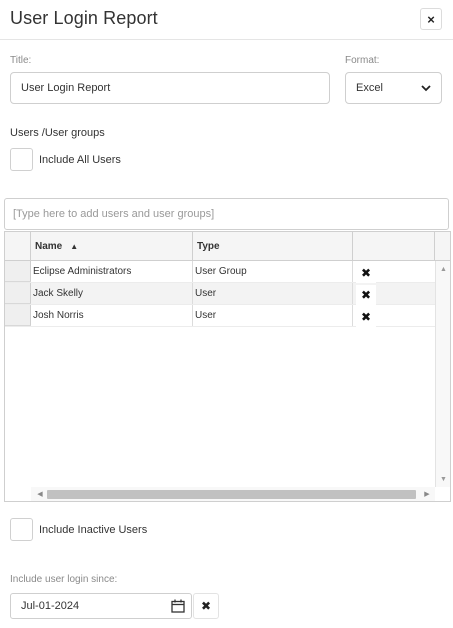 The width and height of the screenshot is (453, 628). Describe the element at coordinates (273, 271) in the screenshot. I see `cell-type: User Group` at that location.